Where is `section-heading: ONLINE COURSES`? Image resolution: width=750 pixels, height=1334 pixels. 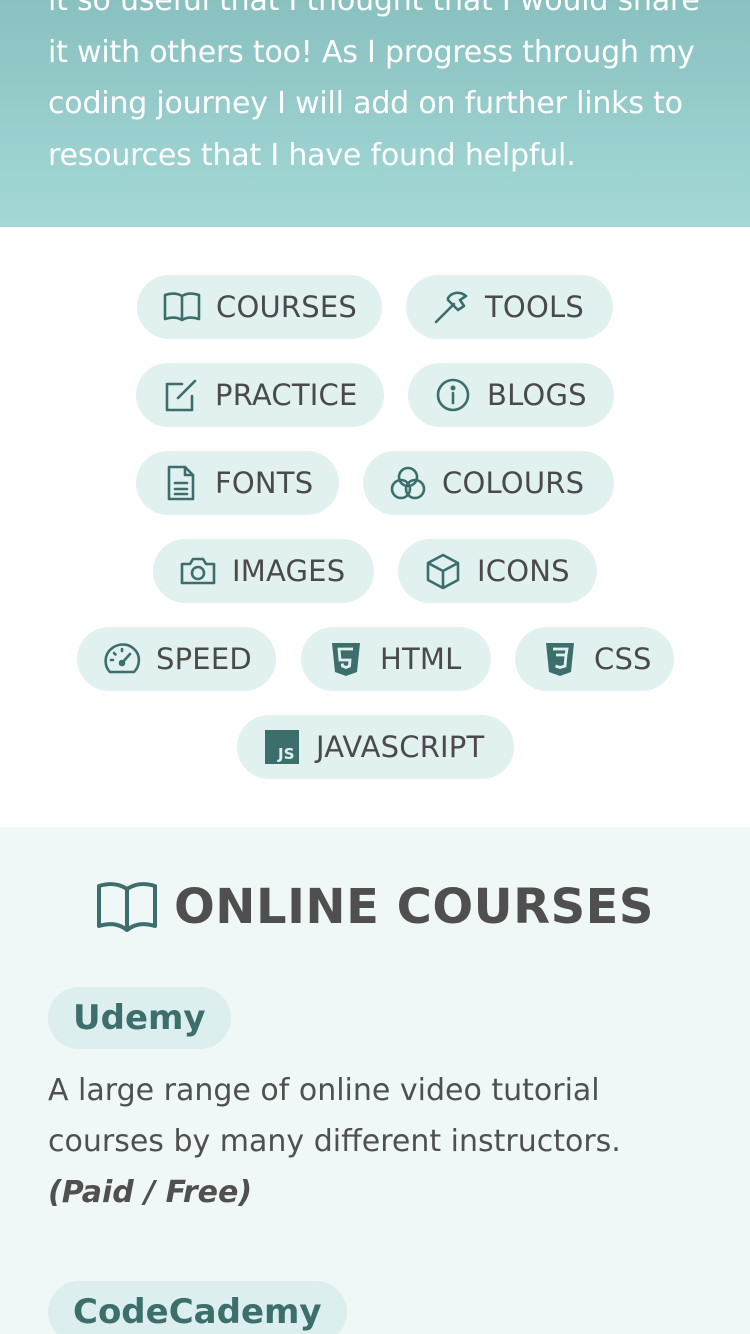 section-heading: ONLINE COURSES is located at coordinates (375, 907).